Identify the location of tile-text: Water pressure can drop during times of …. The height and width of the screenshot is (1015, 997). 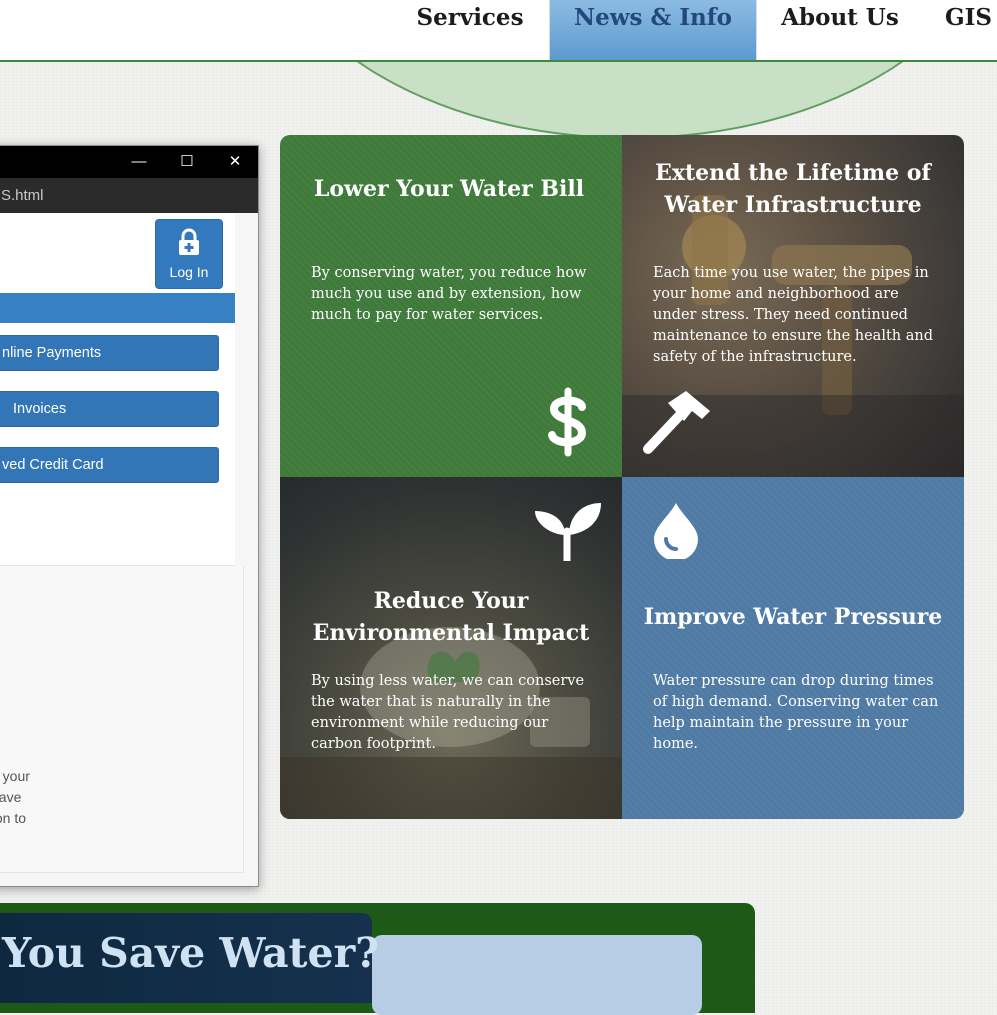
(796, 712).